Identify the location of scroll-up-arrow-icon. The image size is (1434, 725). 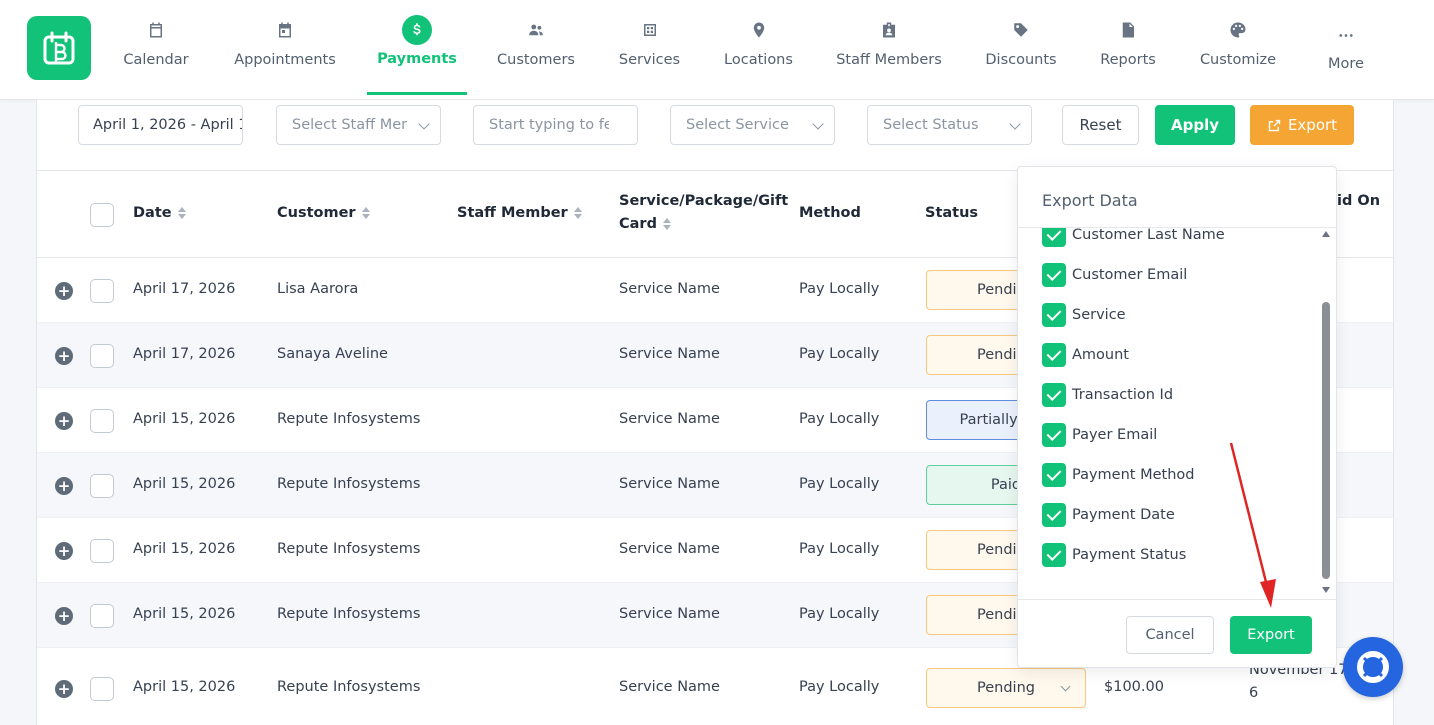
(1326, 234).